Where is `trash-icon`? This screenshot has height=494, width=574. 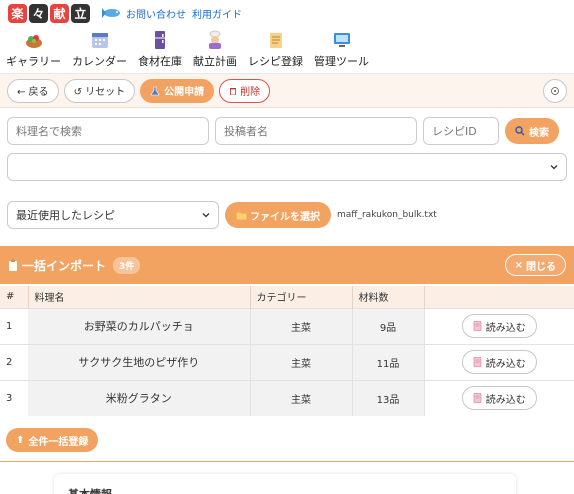 trash-icon is located at coordinates (233, 91).